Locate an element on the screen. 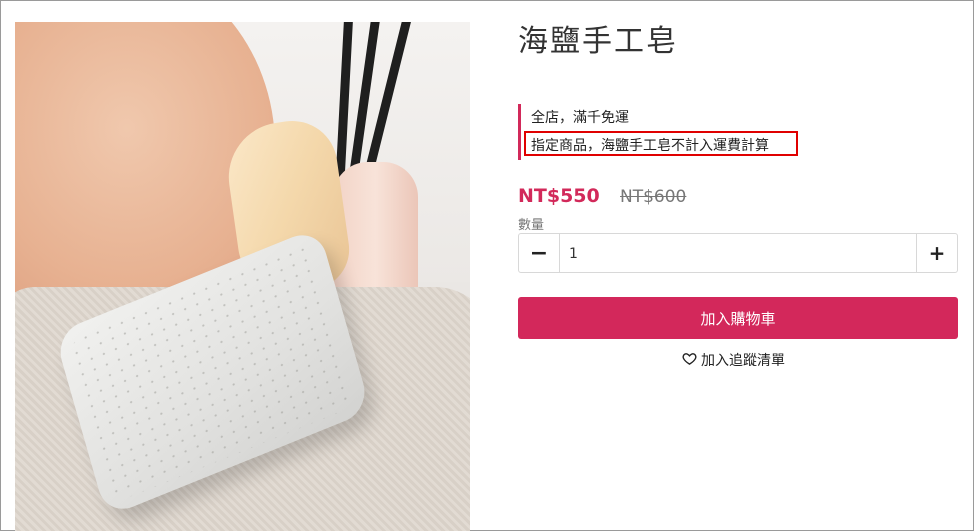 The image size is (974, 531). quantity-input is located at coordinates (739, 254).